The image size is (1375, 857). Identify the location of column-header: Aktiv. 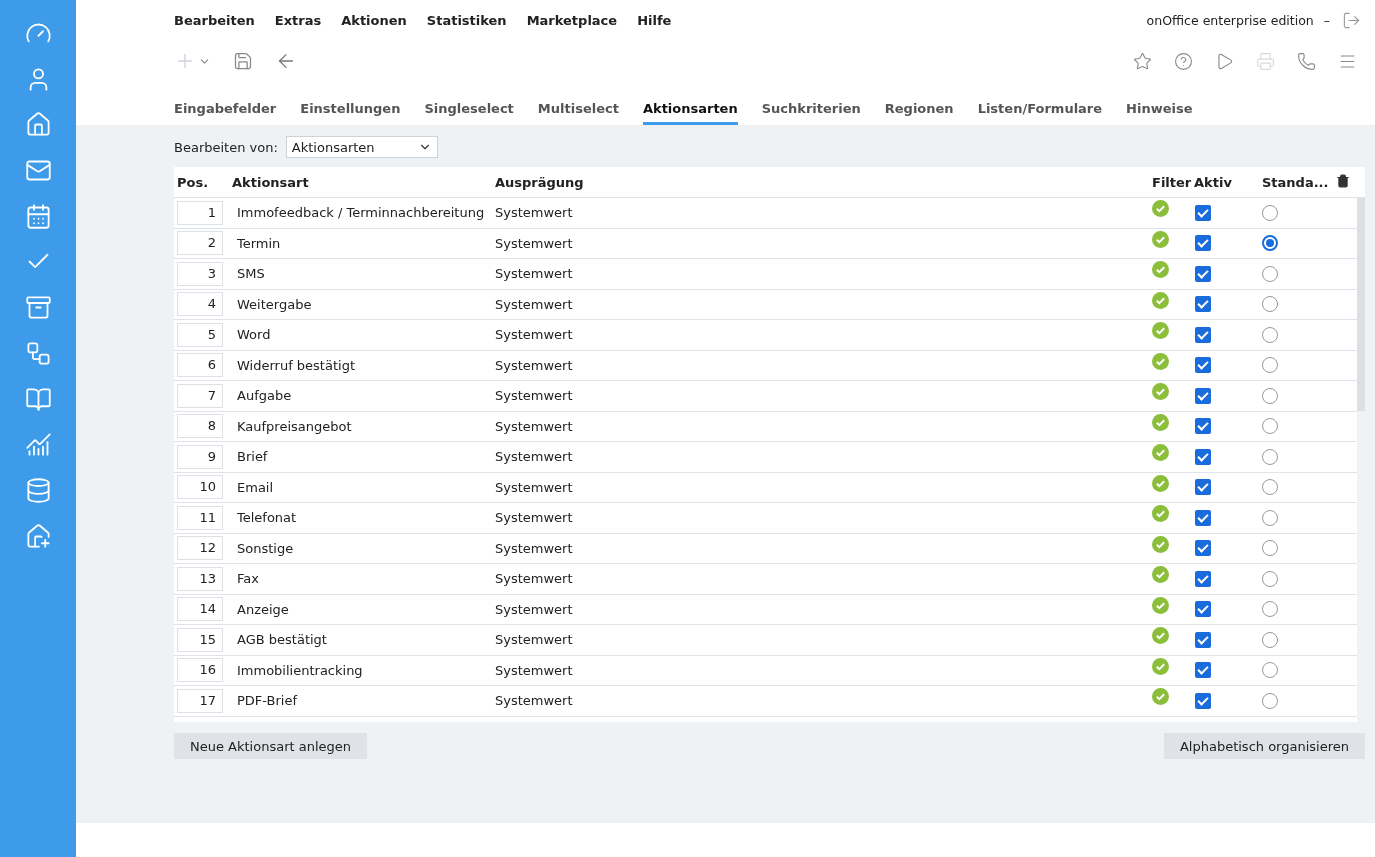
(1213, 182).